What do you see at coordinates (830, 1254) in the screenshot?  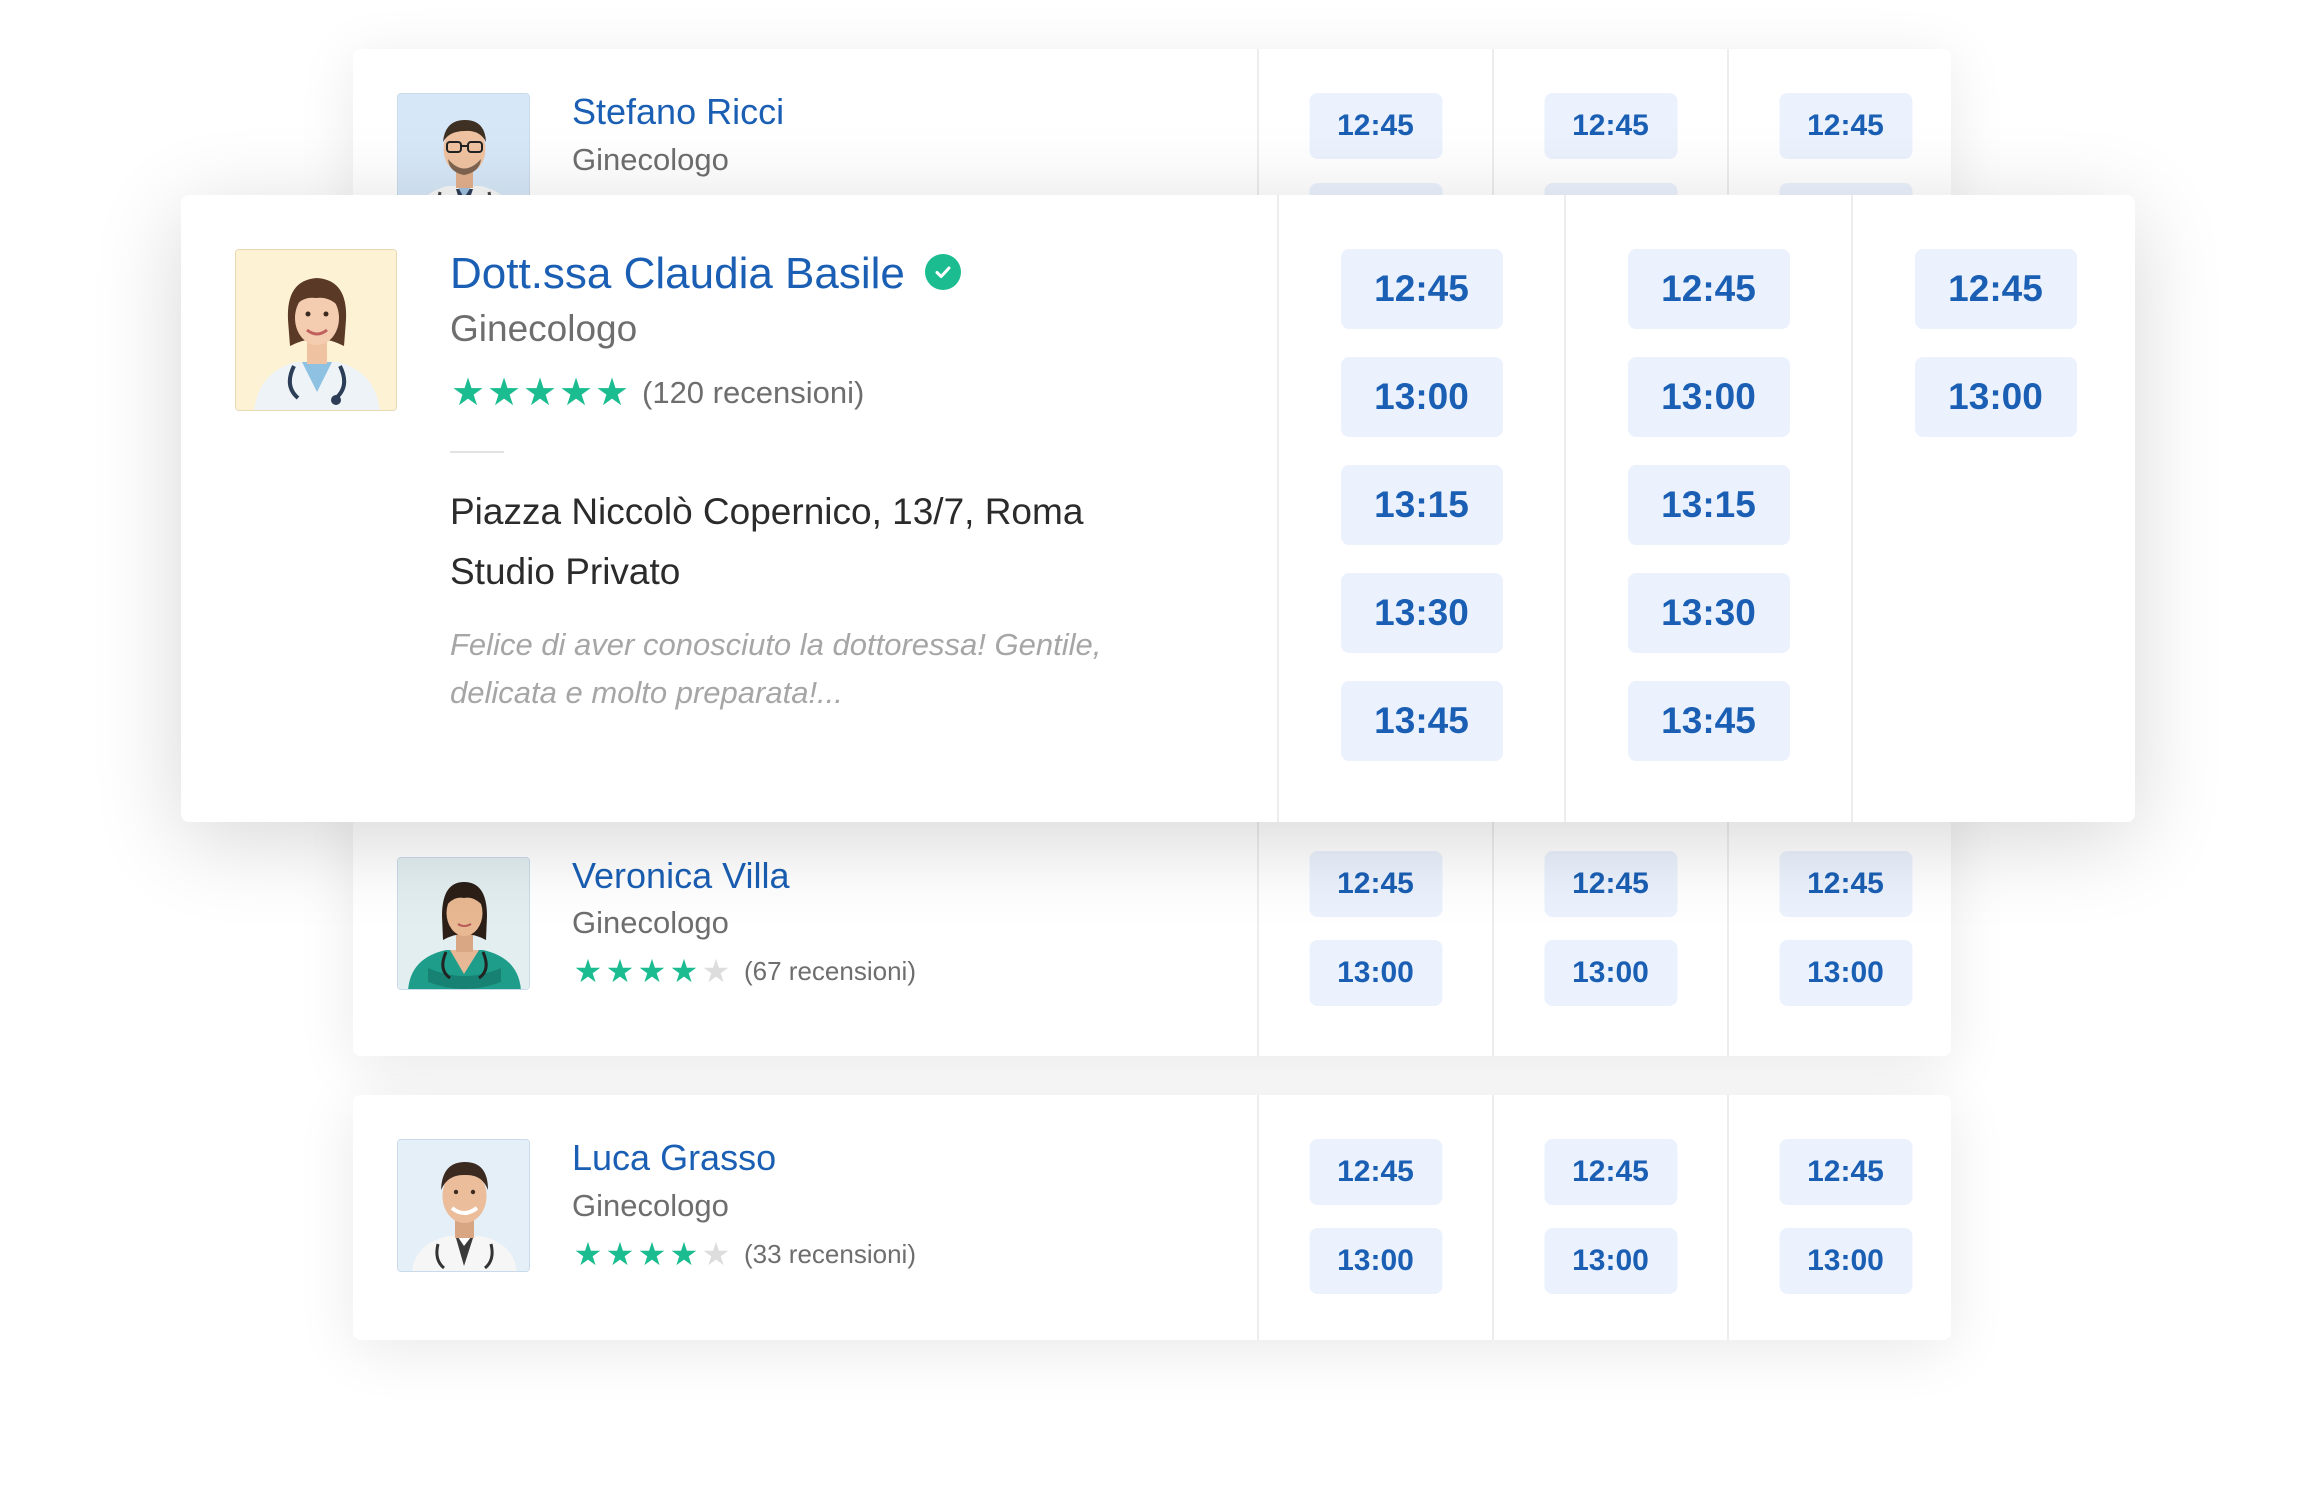 I see `reviews-count: (33 recensioni)` at bounding box center [830, 1254].